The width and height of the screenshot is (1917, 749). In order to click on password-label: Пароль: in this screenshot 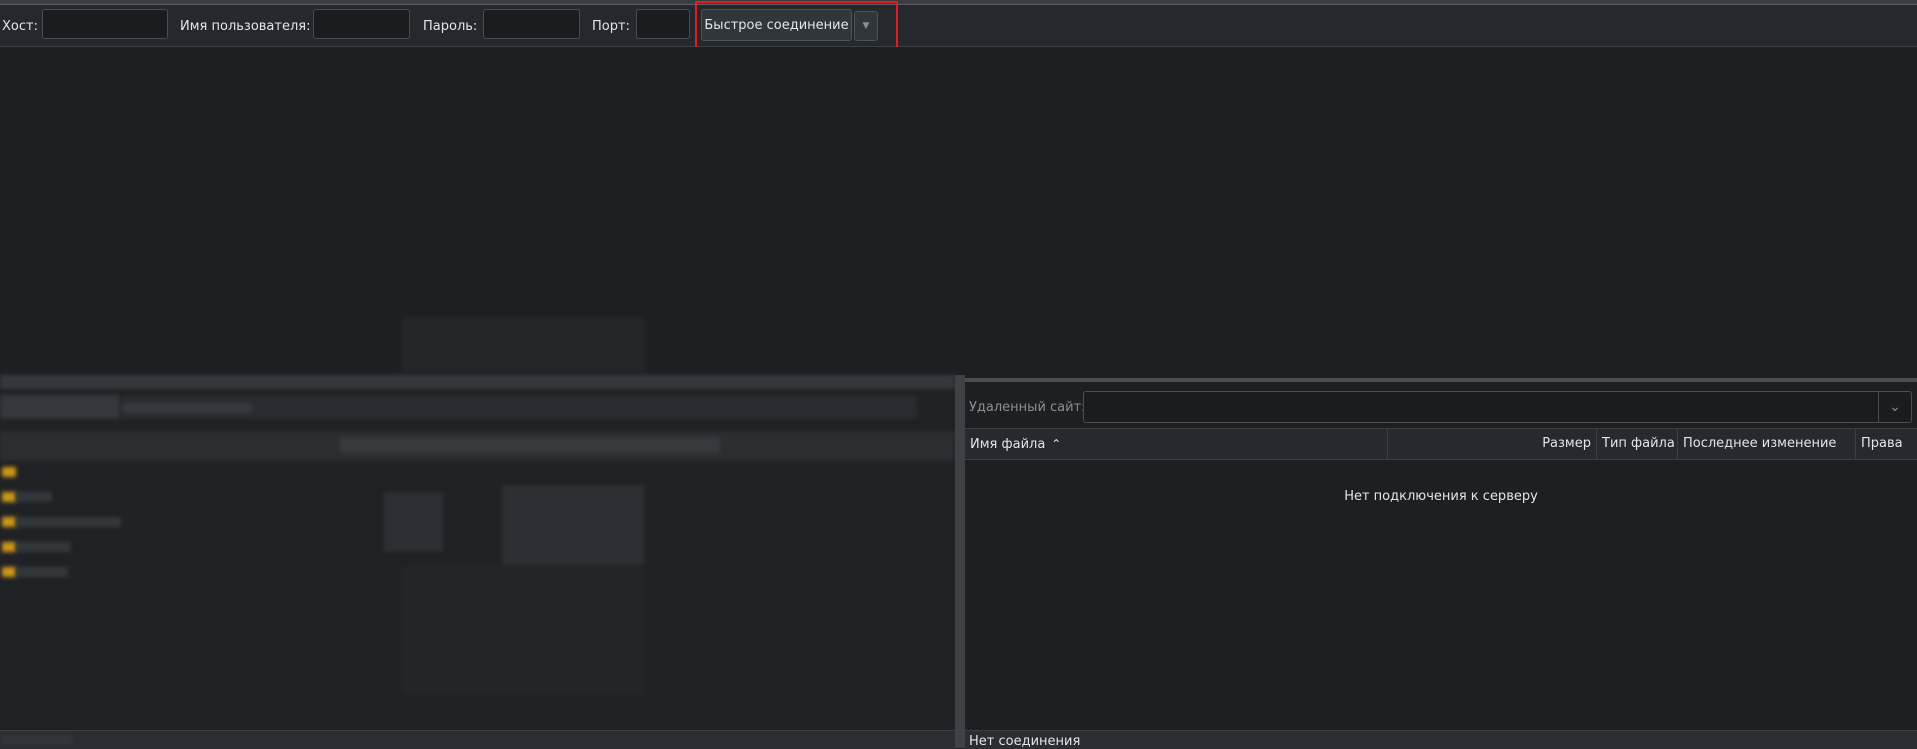, I will do `click(450, 26)`.